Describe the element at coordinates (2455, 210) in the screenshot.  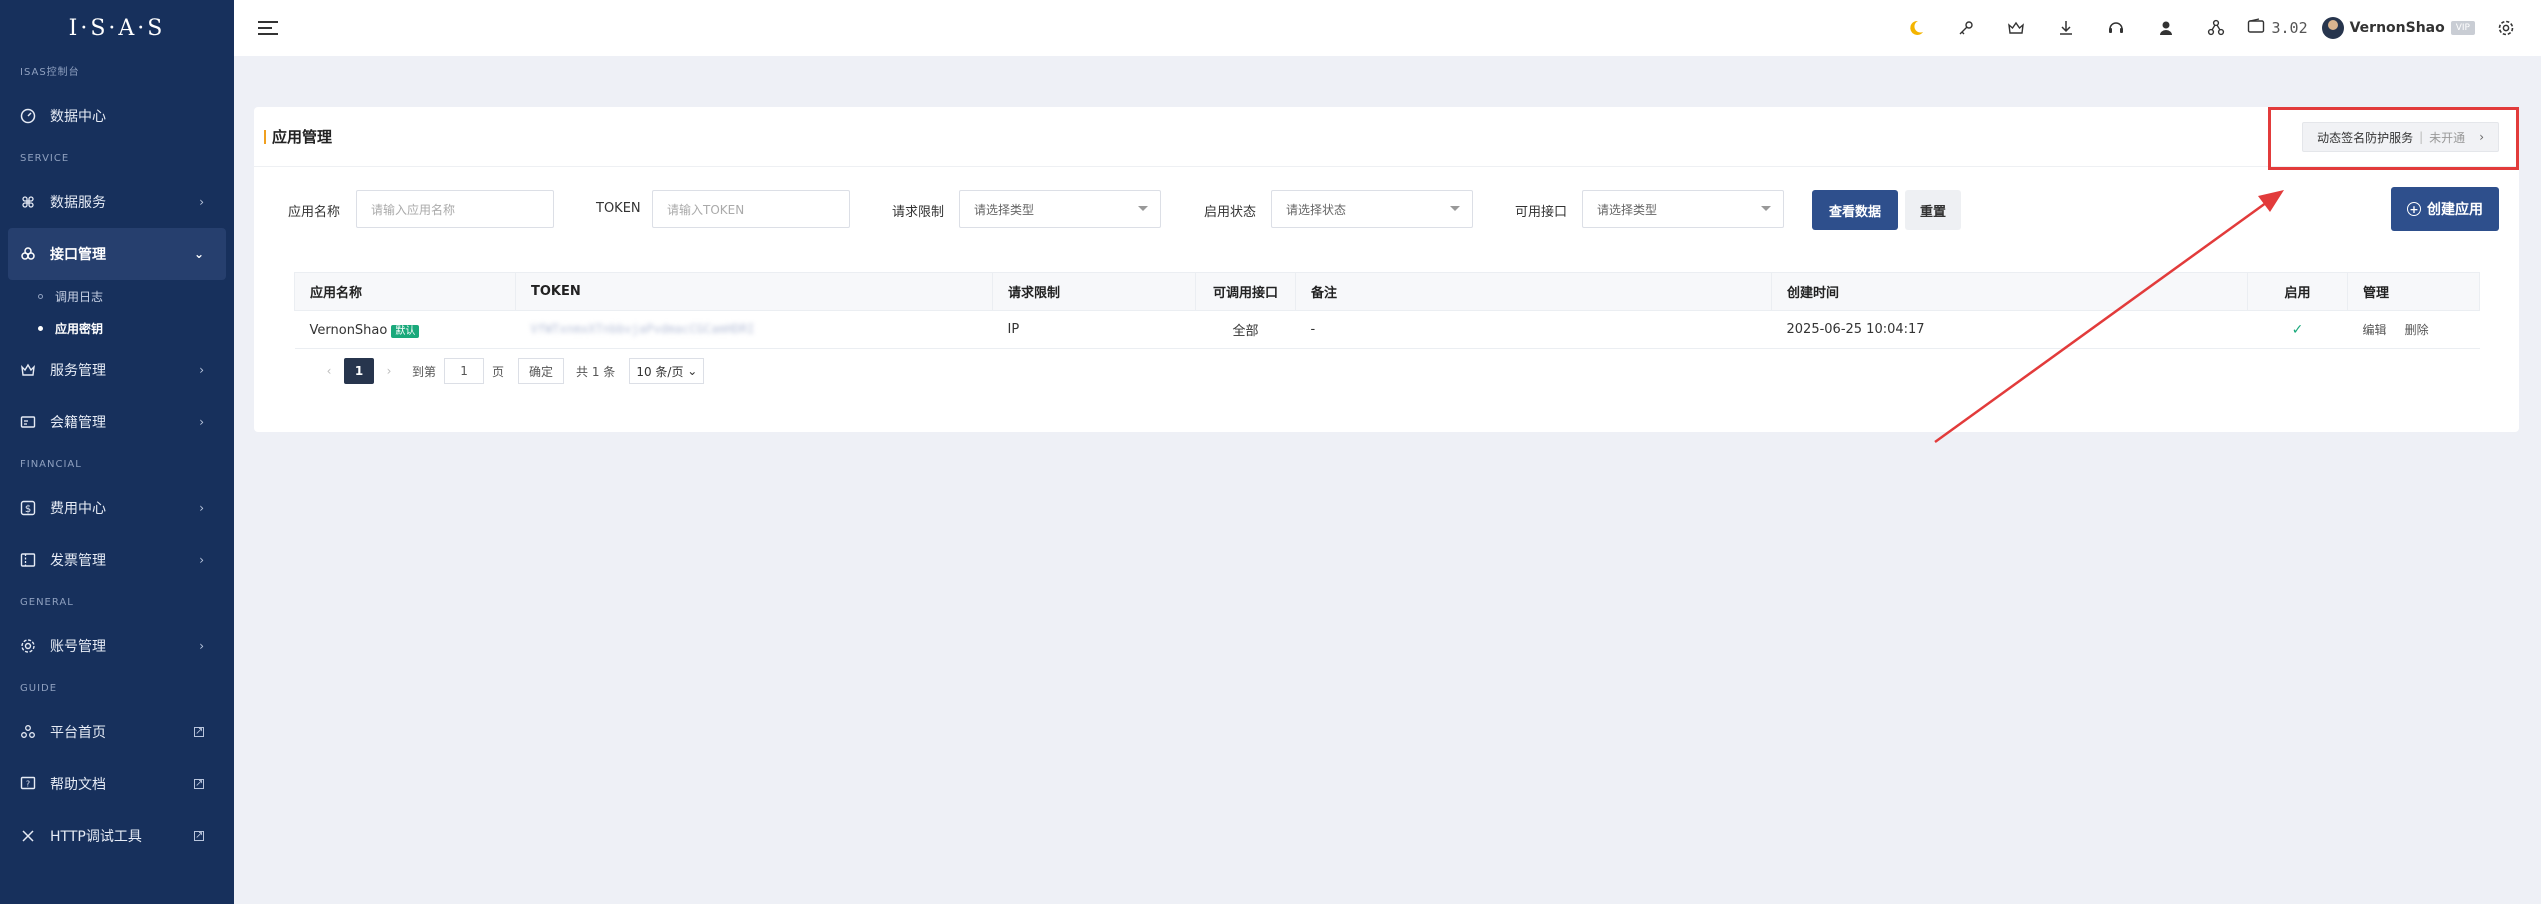
I see `create-app-label: 创建应用` at that location.